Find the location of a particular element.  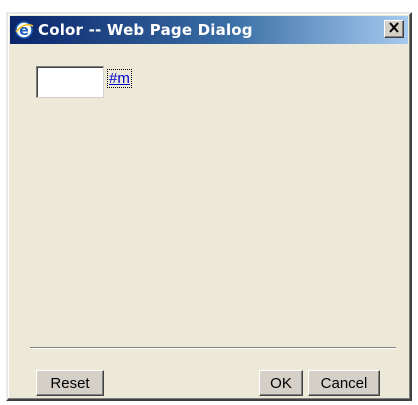

reset-button: Reset is located at coordinates (70, 383).